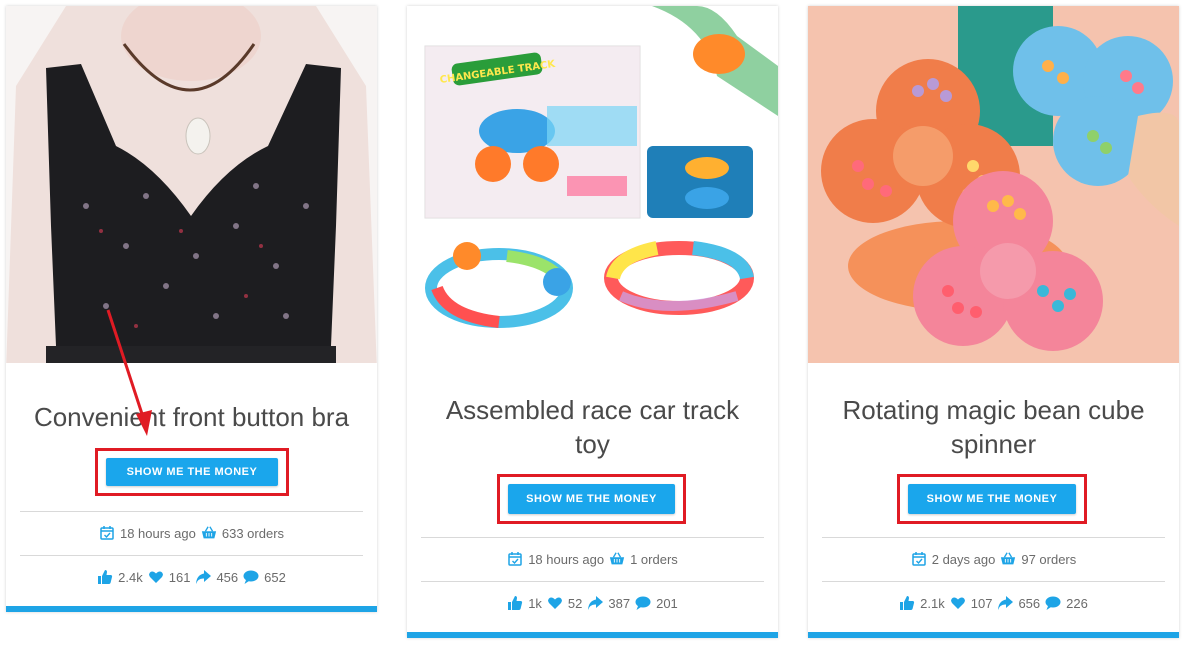 The width and height of the screenshot is (1188, 645). What do you see at coordinates (227, 577) in the screenshot?
I see `shares-count: 456` at bounding box center [227, 577].